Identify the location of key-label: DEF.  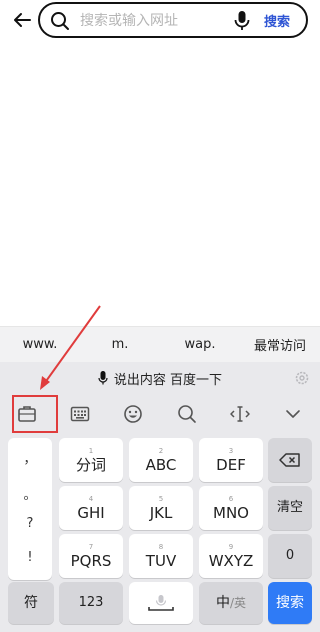
(231, 464).